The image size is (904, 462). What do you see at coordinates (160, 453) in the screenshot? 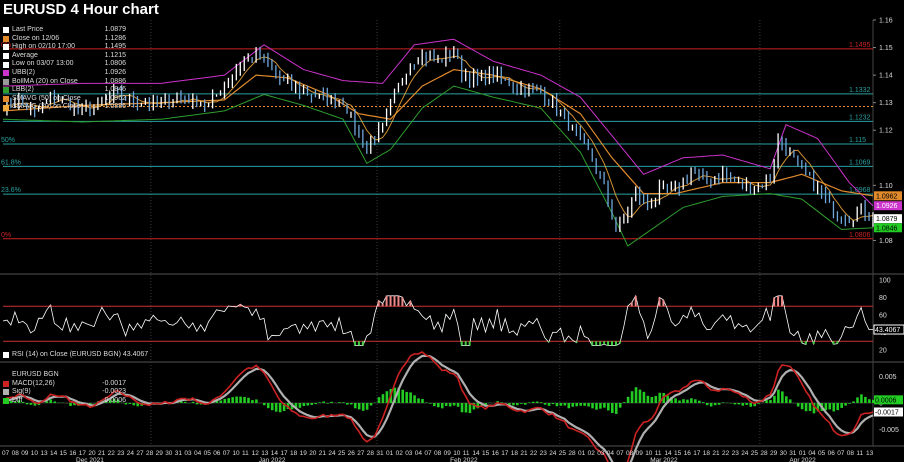
I see `x-tick-label: 29` at bounding box center [160, 453].